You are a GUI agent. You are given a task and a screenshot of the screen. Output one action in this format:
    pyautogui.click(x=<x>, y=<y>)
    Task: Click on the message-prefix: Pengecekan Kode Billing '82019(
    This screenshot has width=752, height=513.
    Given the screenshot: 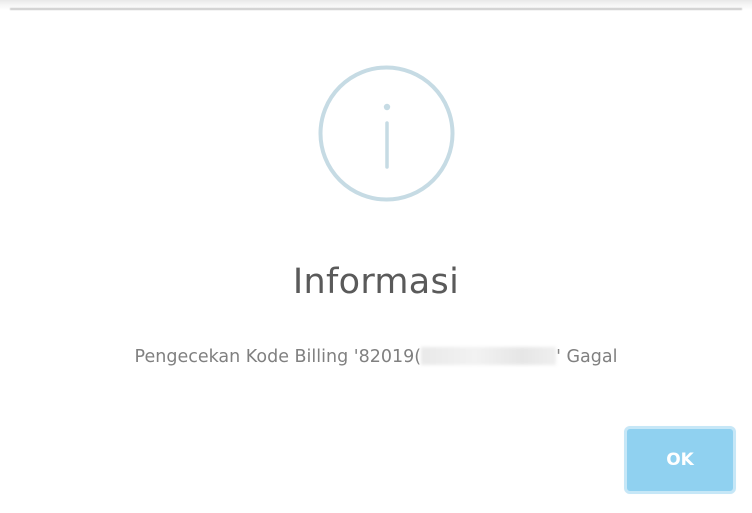 What is the action you would take?
    pyautogui.click(x=278, y=357)
    